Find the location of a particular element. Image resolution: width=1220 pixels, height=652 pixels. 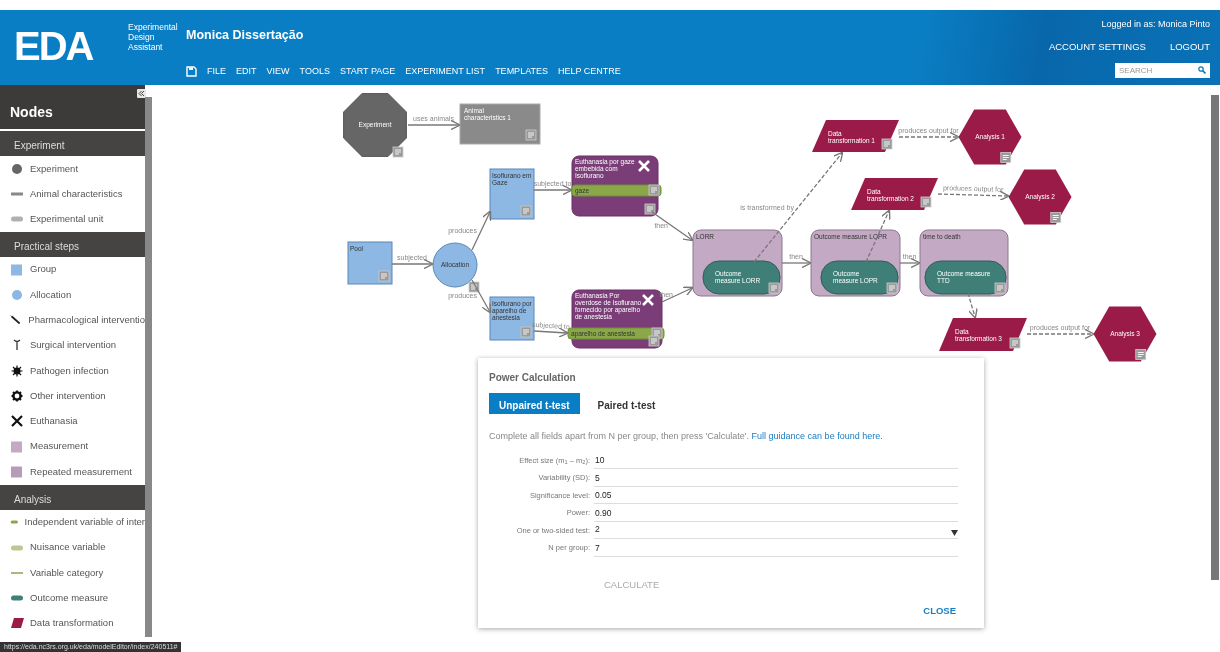

project-title: Monica Dissertação is located at coordinates (245, 35).